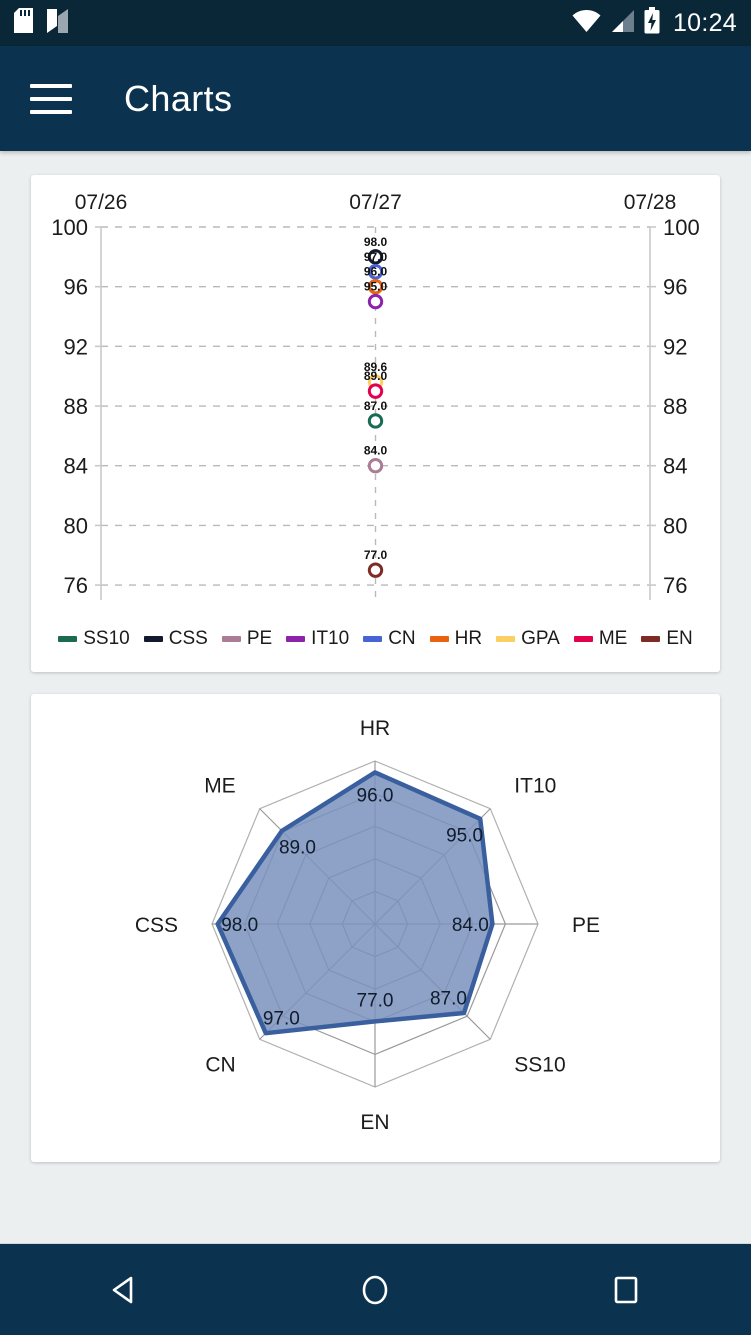 The image size is (751, 1335). Describe the element at coordinates (540, 638) in the screenshot. I see `legend-label-gpa: GPA` at that location.